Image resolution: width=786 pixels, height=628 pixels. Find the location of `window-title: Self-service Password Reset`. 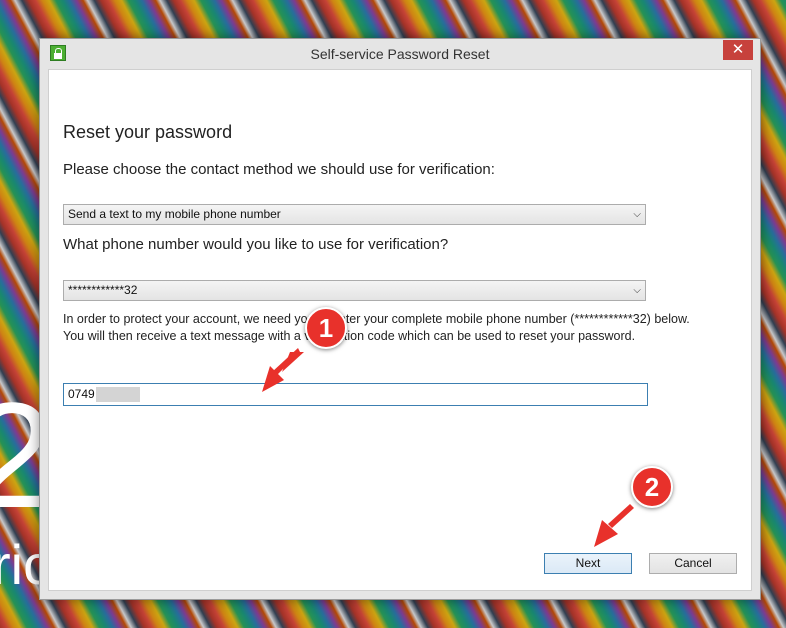

window-title: Self-service Password Reset is located at coordinates (400, 54).